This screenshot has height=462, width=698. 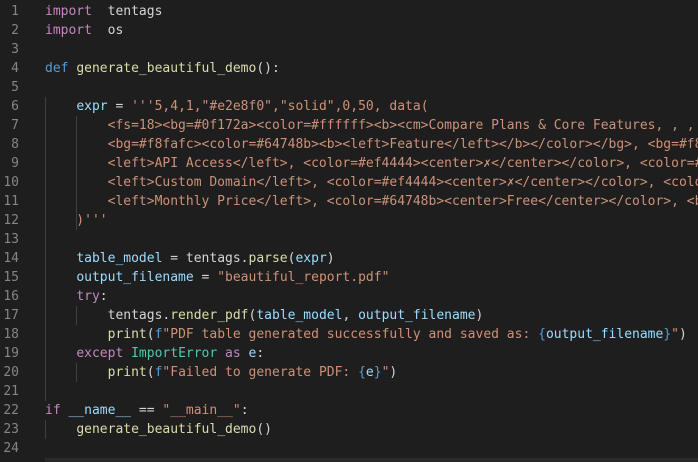 I want to click on code-token: }, so click(x=667, y=334).